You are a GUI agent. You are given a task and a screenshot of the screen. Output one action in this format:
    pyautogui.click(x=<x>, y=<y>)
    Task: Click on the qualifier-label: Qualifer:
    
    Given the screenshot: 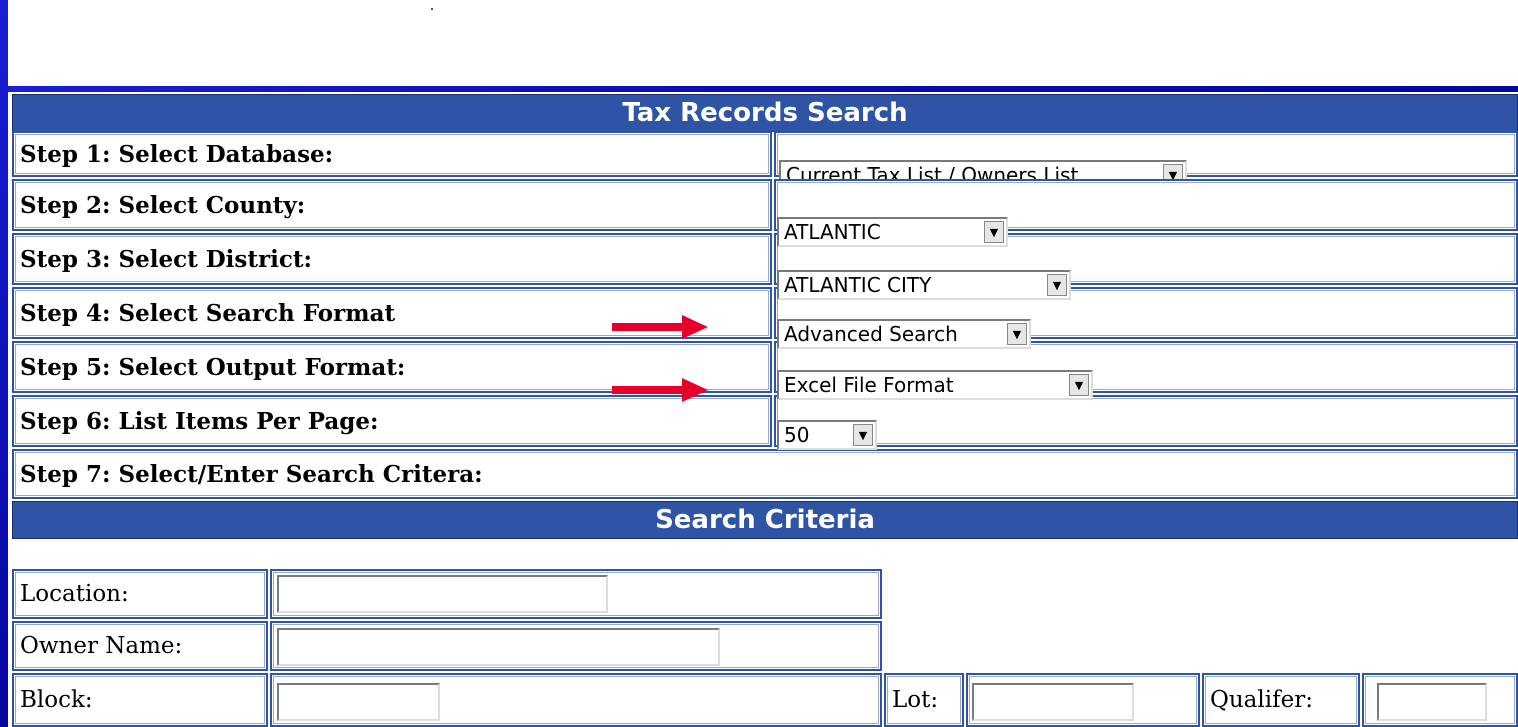 What is the action you would take?
    pyautogui.click(x=1261, y=700)
    